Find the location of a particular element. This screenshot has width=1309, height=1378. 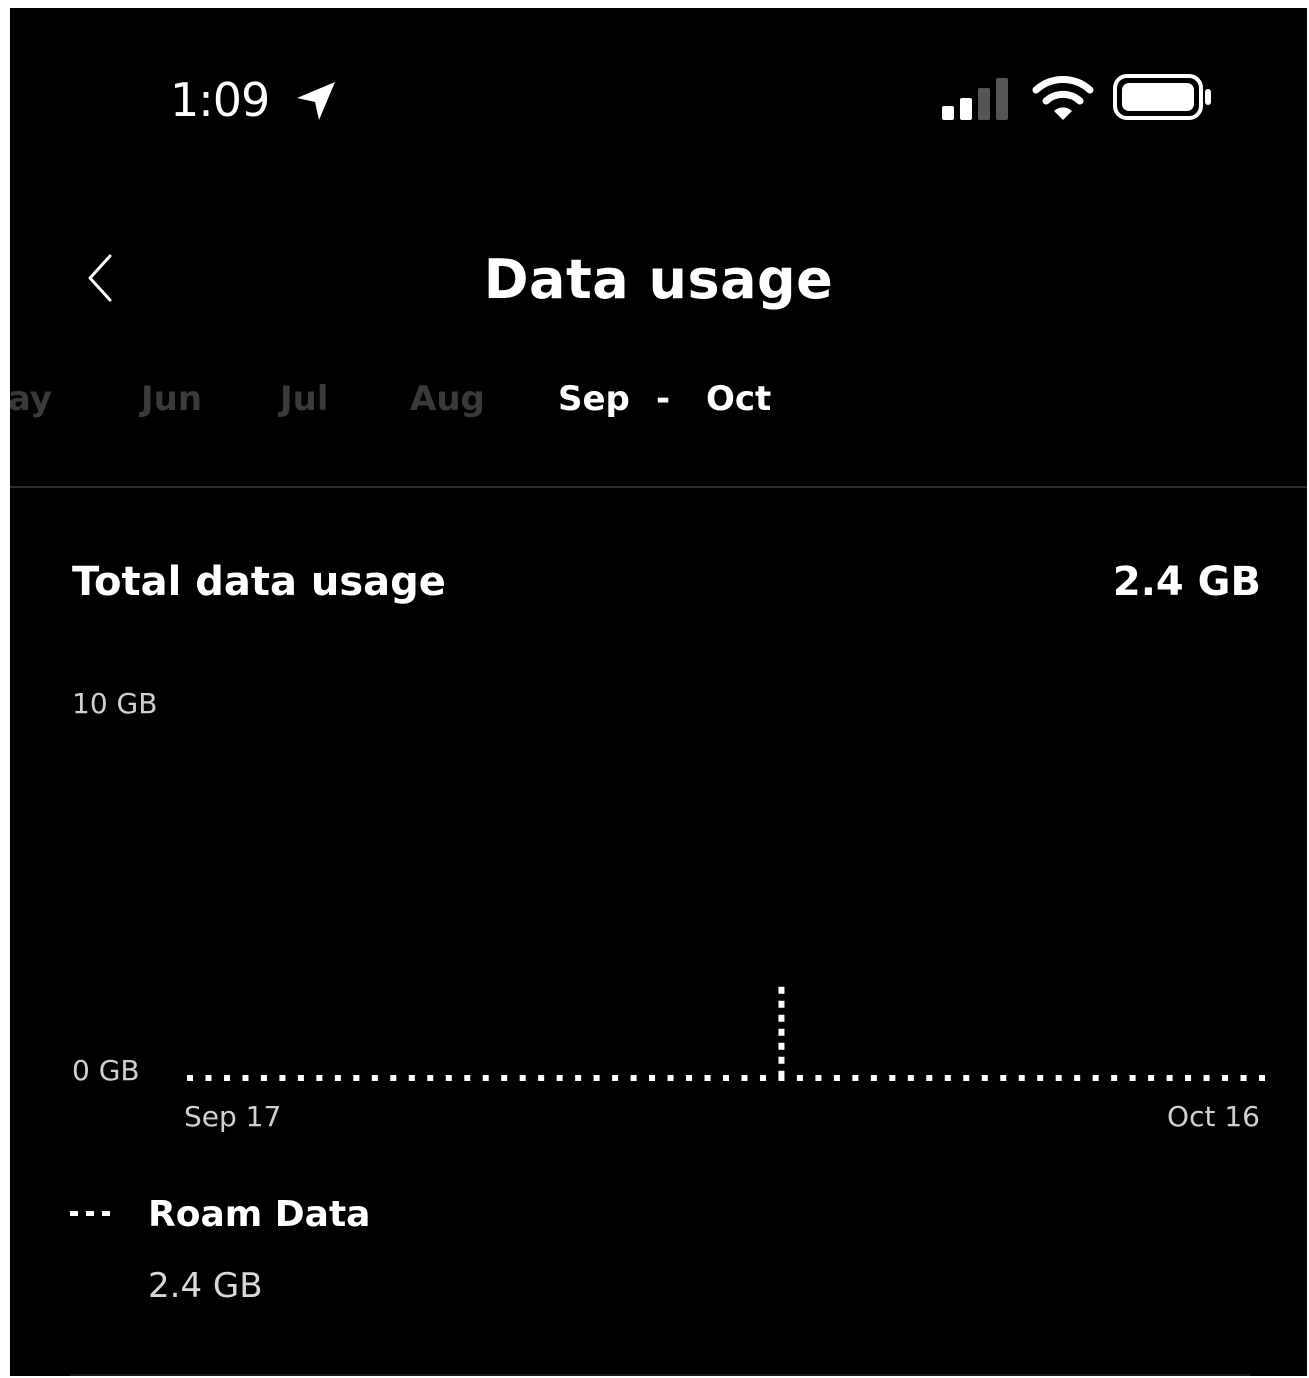

page-title: Data usage is located at coordinates (658, 279).